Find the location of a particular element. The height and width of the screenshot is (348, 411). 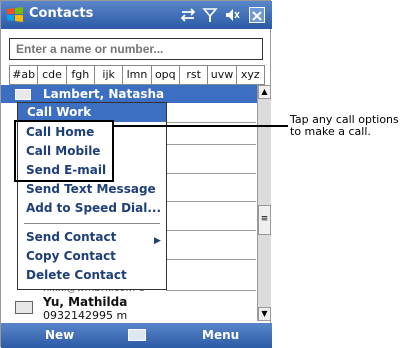

window-title: Contacts is located at coordinates (61, 13).